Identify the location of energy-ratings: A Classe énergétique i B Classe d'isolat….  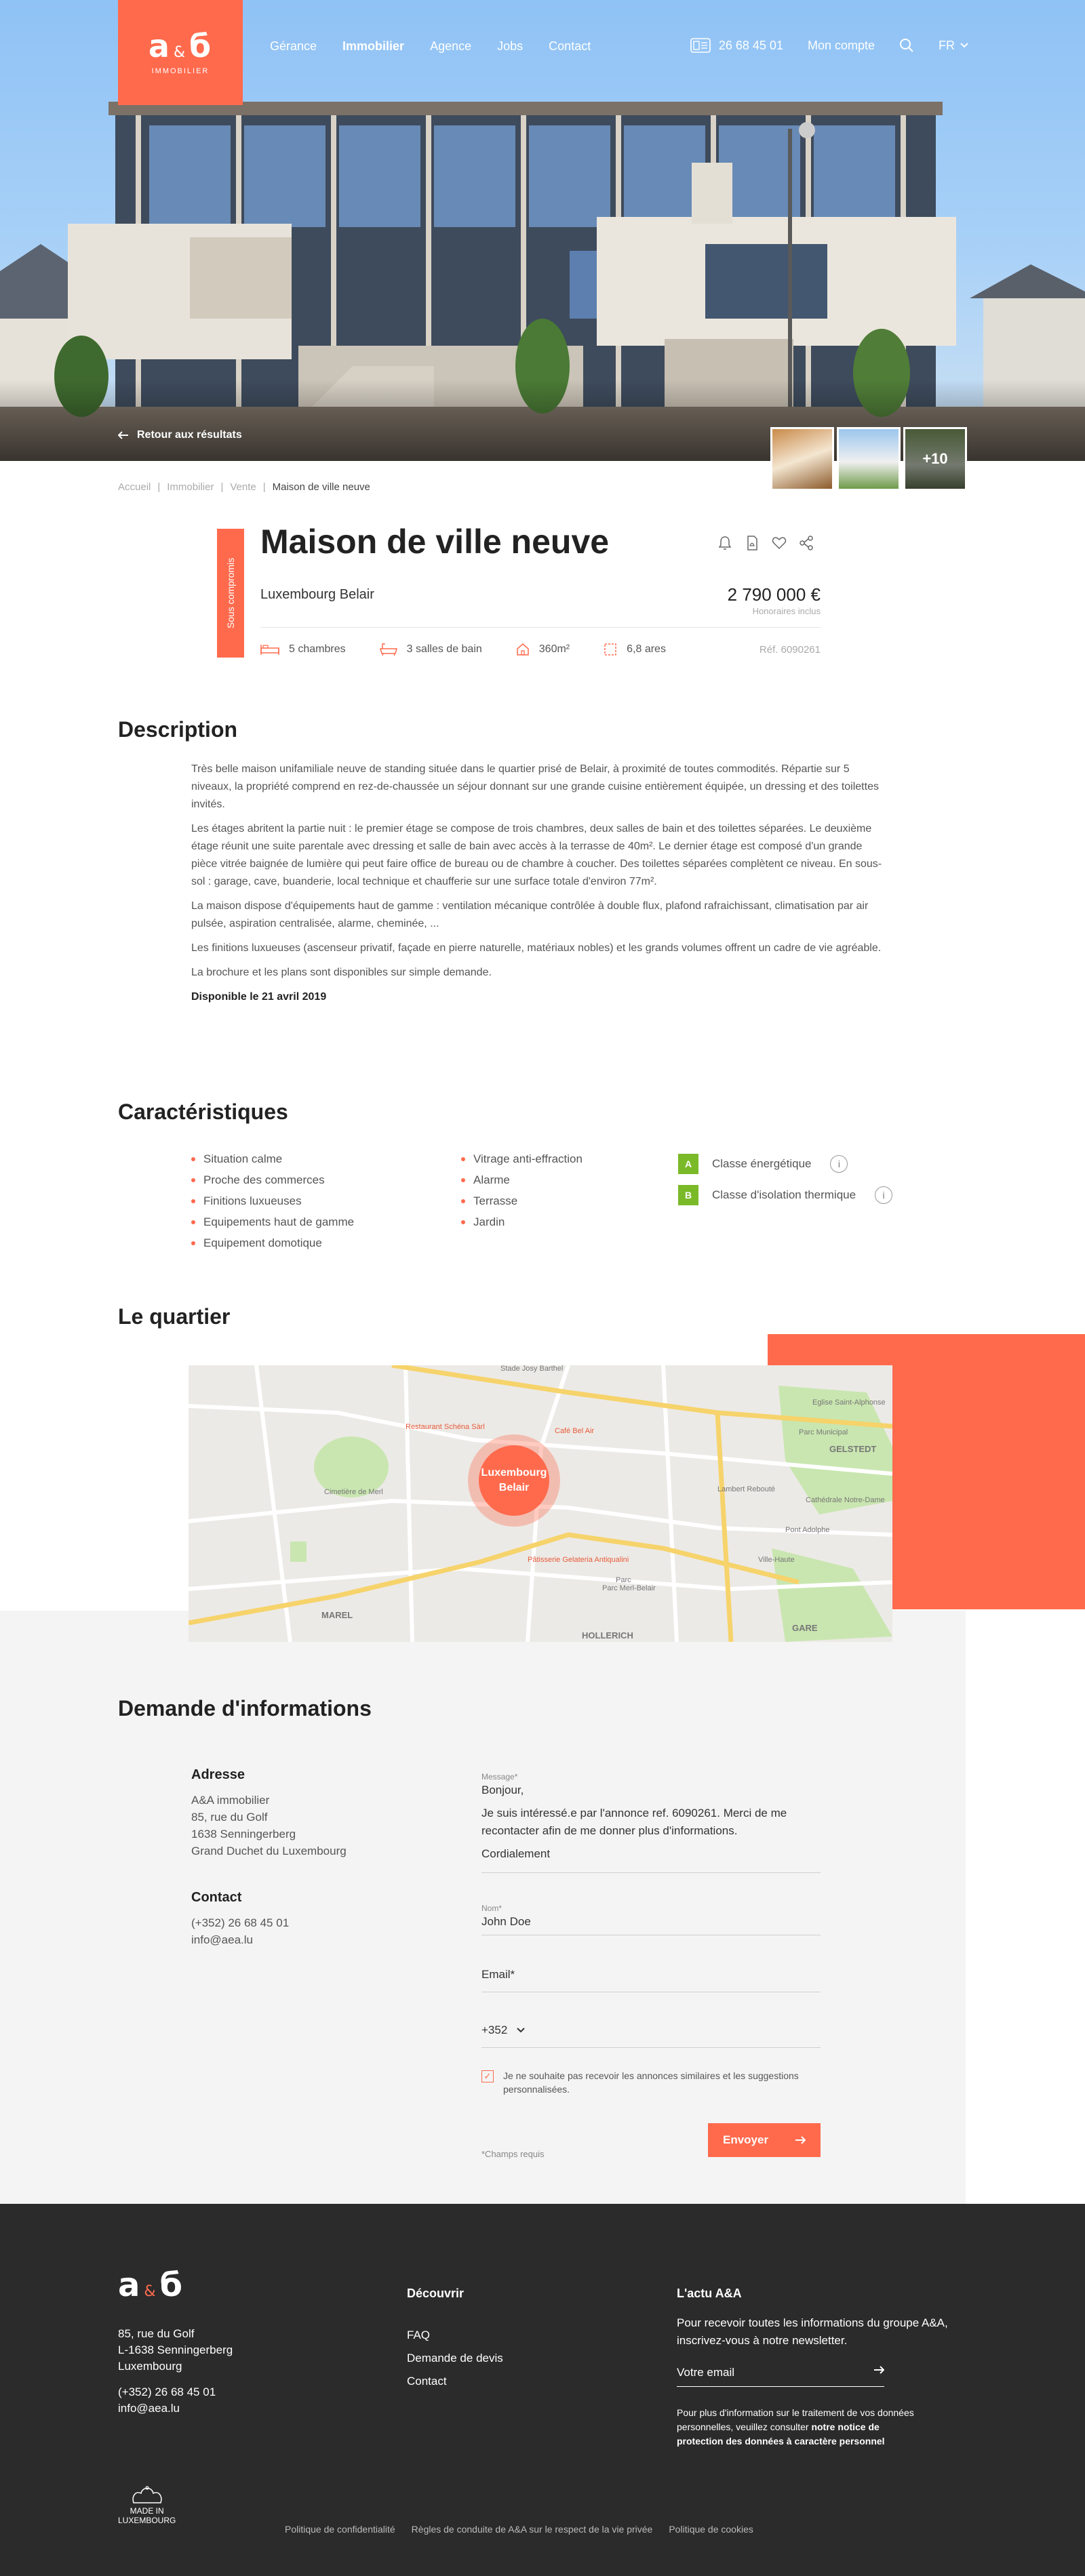
(785, 1179).